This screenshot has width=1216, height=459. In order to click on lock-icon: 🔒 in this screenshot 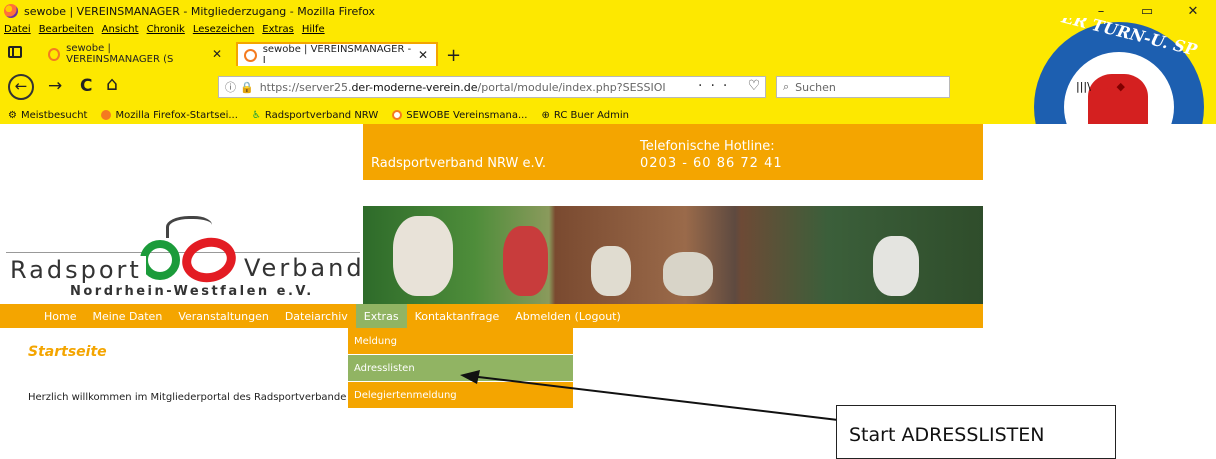, I will do `click(247, 87)`.